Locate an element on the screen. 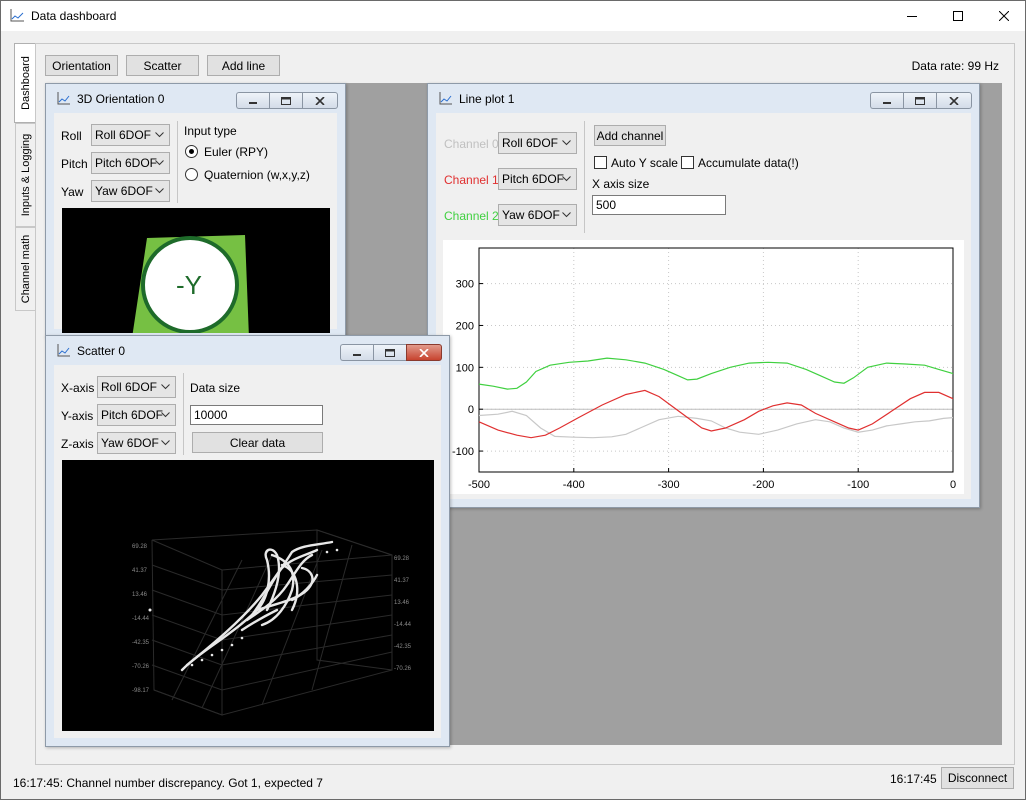 The width and height of the screenshot is (1026, 800). scatter-tick-label: 69.28 is located at coordinates (402, 559).